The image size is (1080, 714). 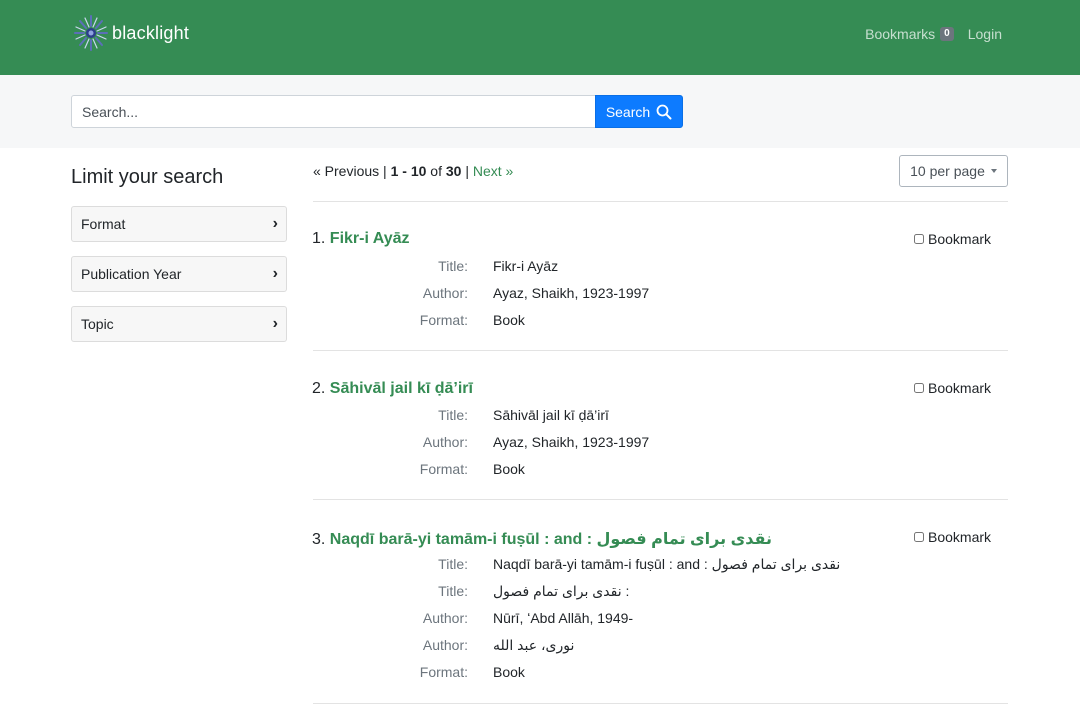 What do you see at coordinates (900, 34) in the screenshot?
I see `bookmarks-label: Bookmarks` at bounding box center [900, 34].